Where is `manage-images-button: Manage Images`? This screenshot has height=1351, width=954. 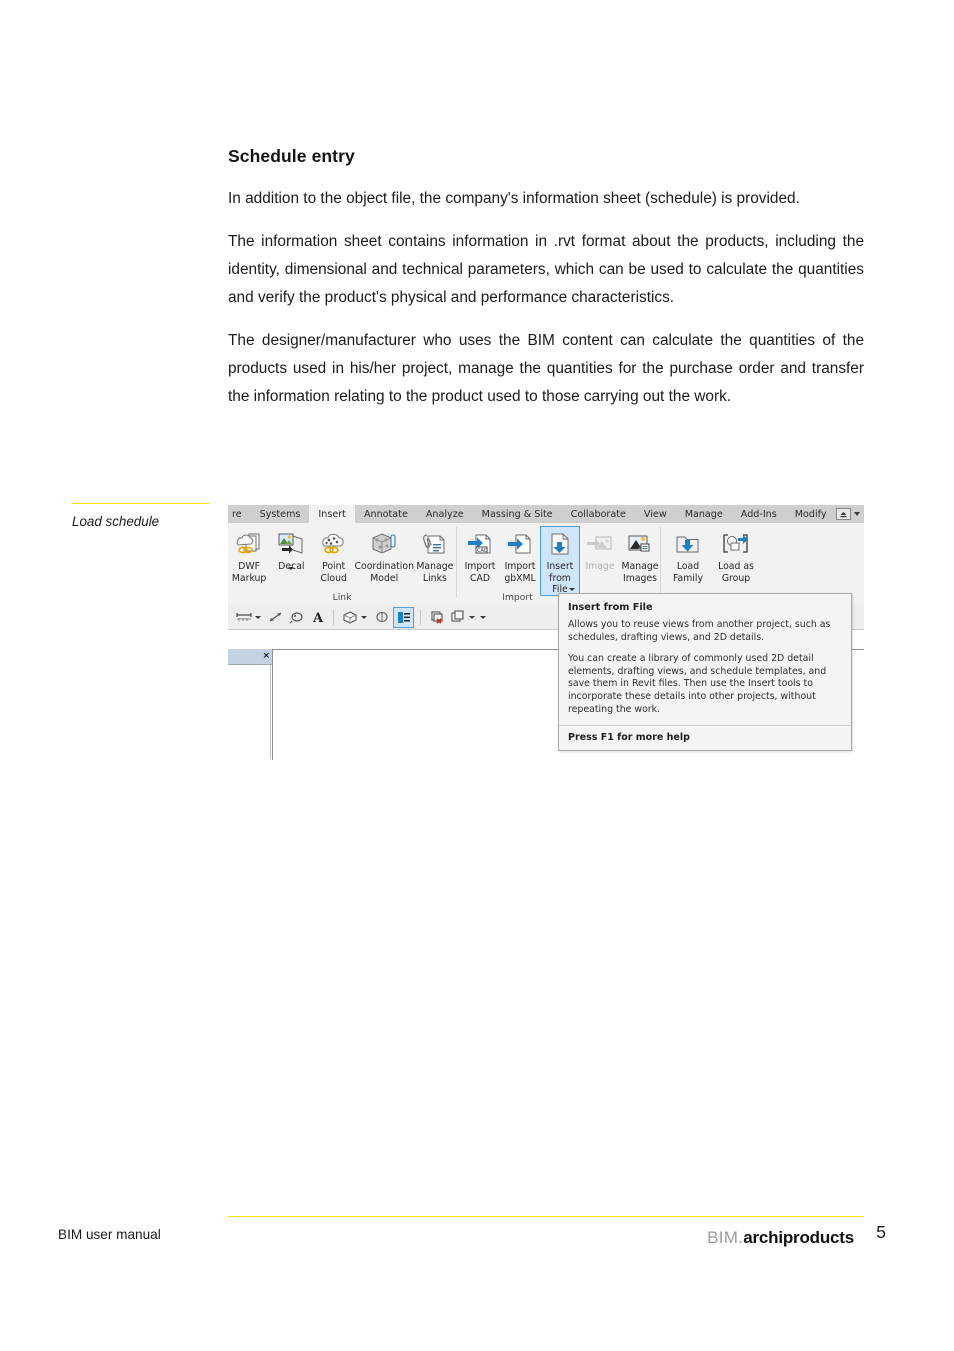 manage-images-button: Manage Images is located at coordinates (640, 555).